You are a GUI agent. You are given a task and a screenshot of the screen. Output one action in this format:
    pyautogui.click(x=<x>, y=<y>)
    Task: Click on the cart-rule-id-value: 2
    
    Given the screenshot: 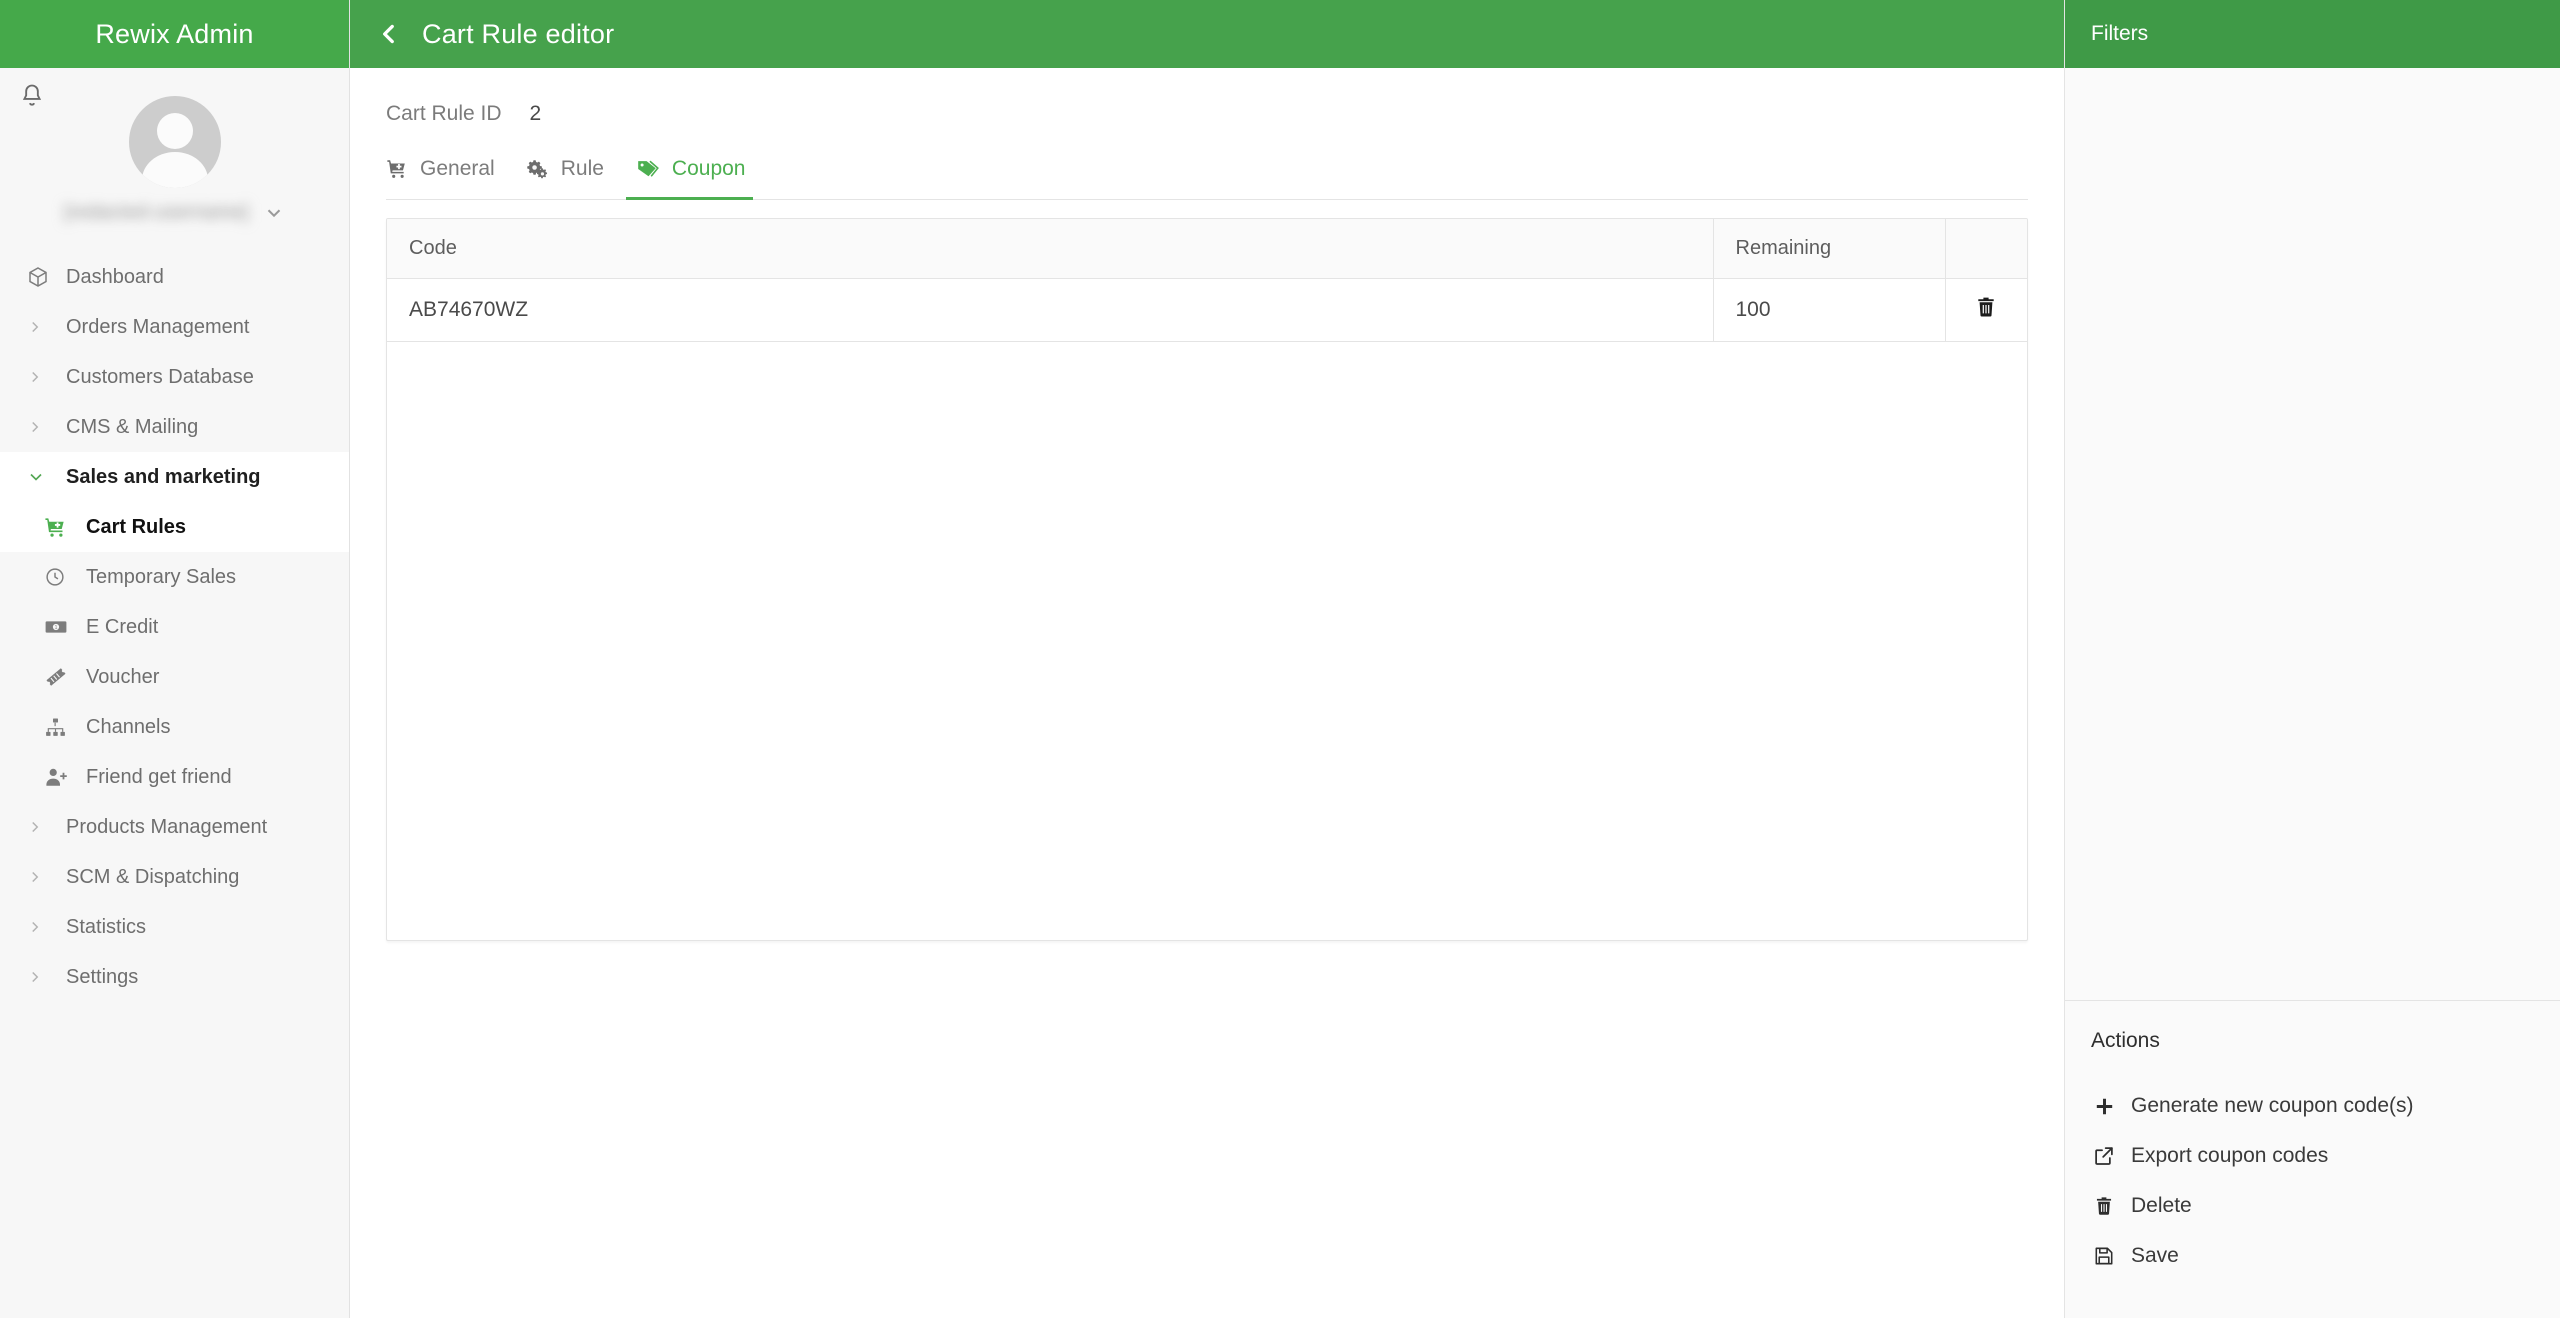 What is the action you would take?
    pyautogui.click(x=535, y=113)
    